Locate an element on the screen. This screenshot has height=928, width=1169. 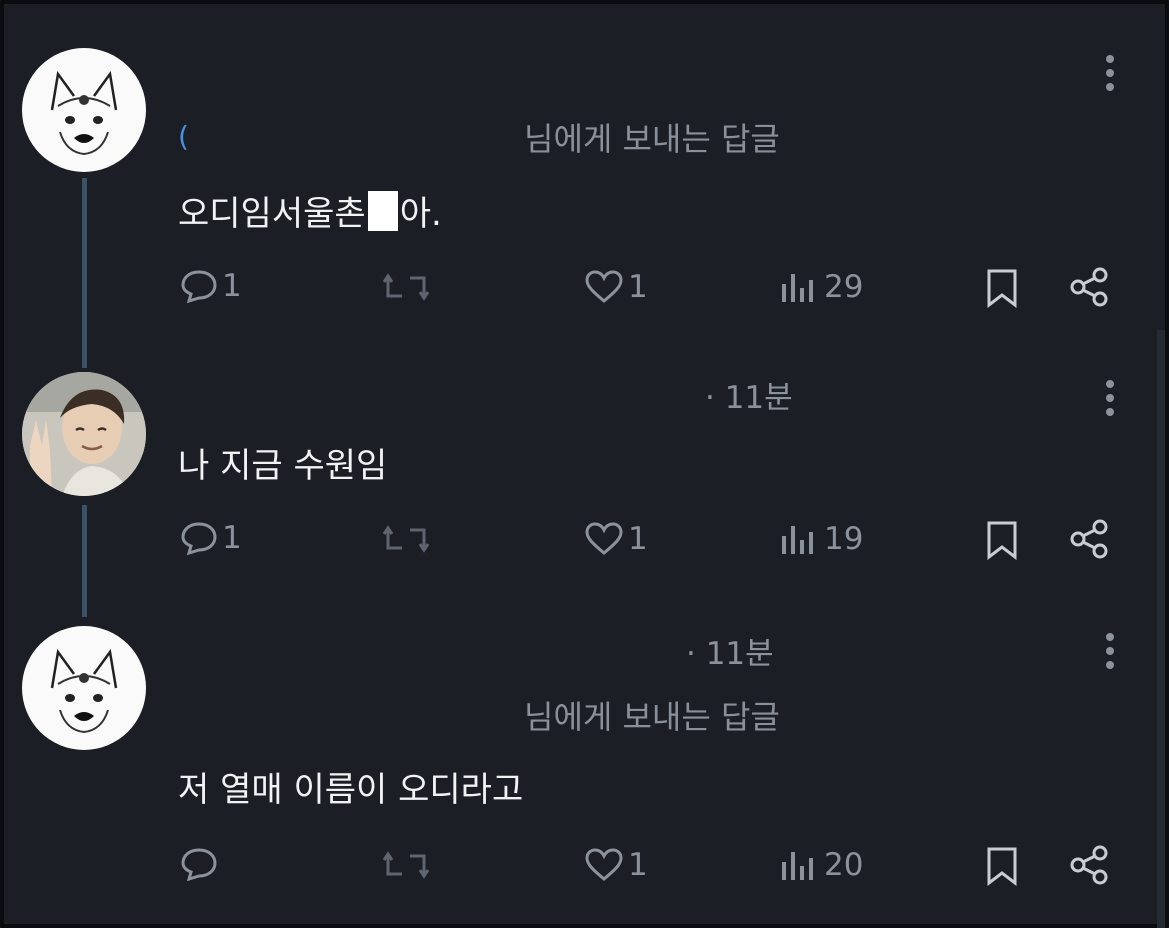
post-text: 오디임서울촌 아. is located at coordinates (310, 210).